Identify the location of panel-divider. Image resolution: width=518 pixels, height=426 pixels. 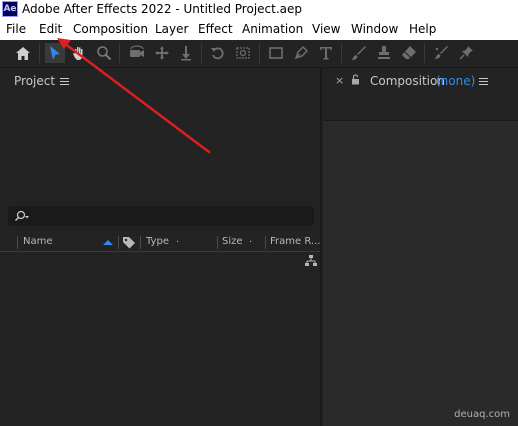
(321, 246).